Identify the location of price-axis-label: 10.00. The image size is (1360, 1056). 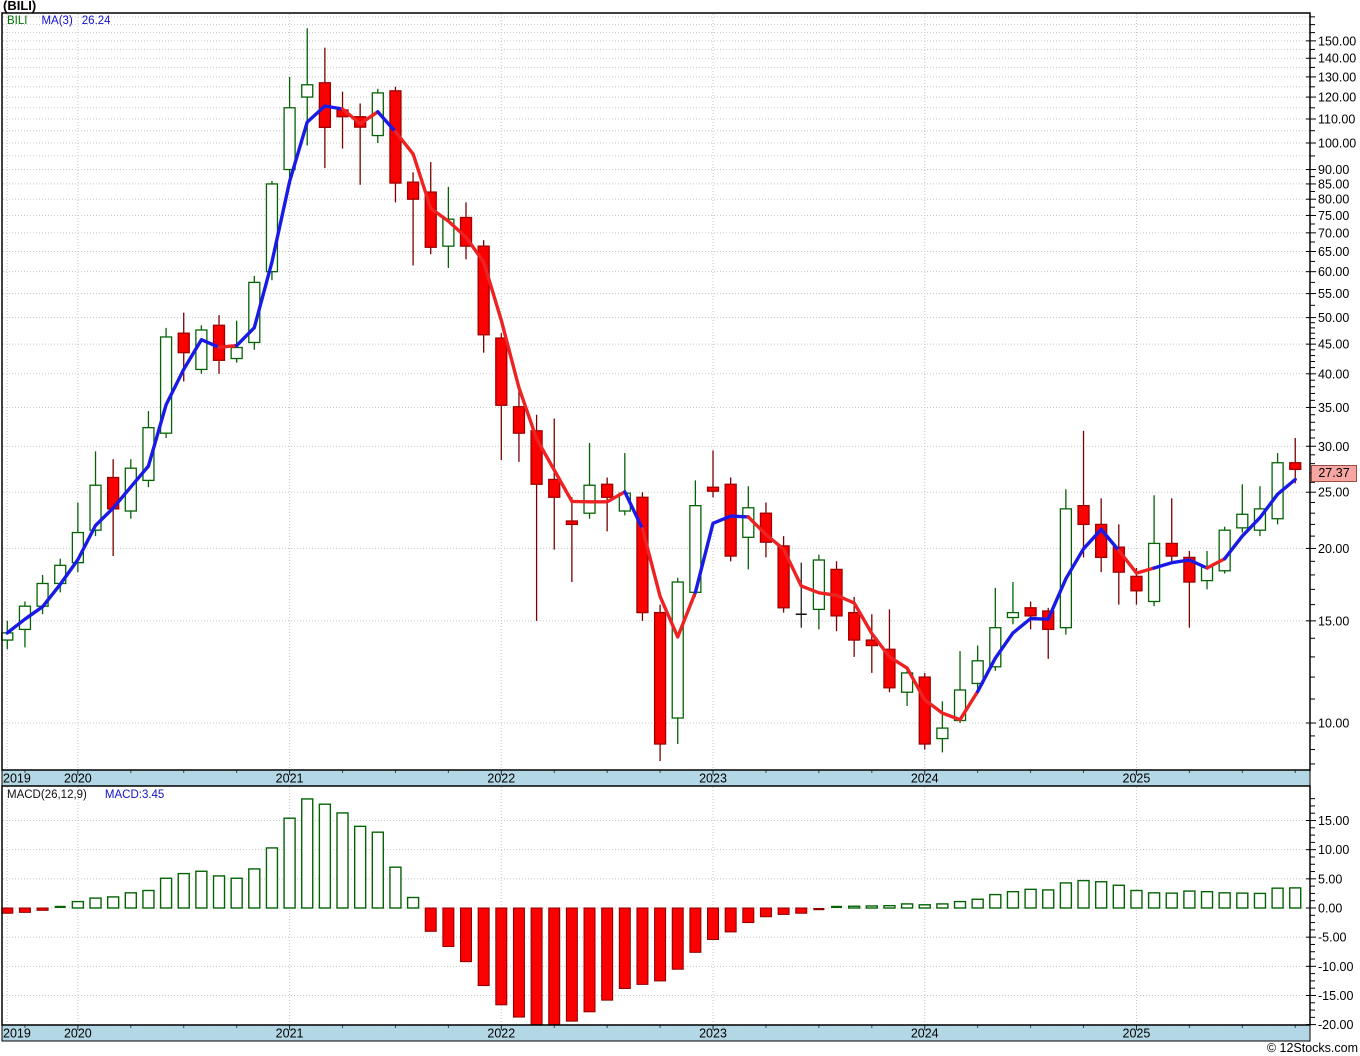
(1333, 724).